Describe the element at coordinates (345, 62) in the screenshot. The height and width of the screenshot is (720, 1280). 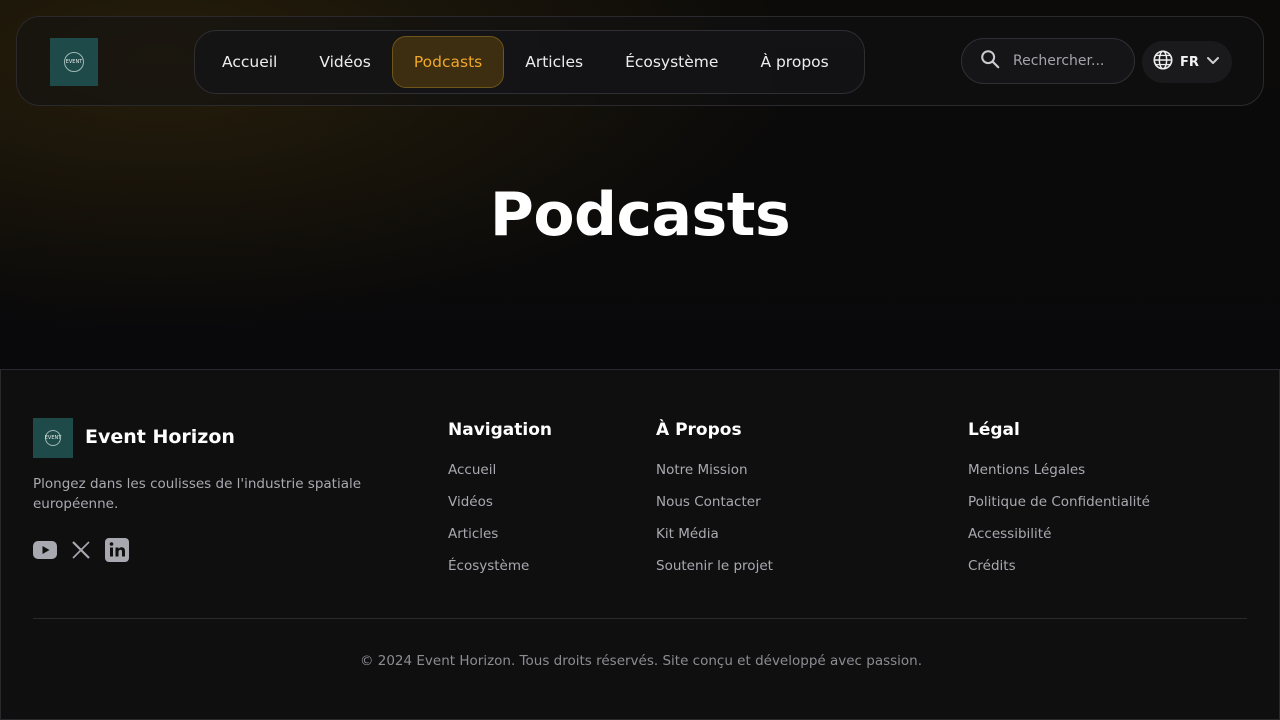
I see `nav-item-videos: Vidéos` at that location.